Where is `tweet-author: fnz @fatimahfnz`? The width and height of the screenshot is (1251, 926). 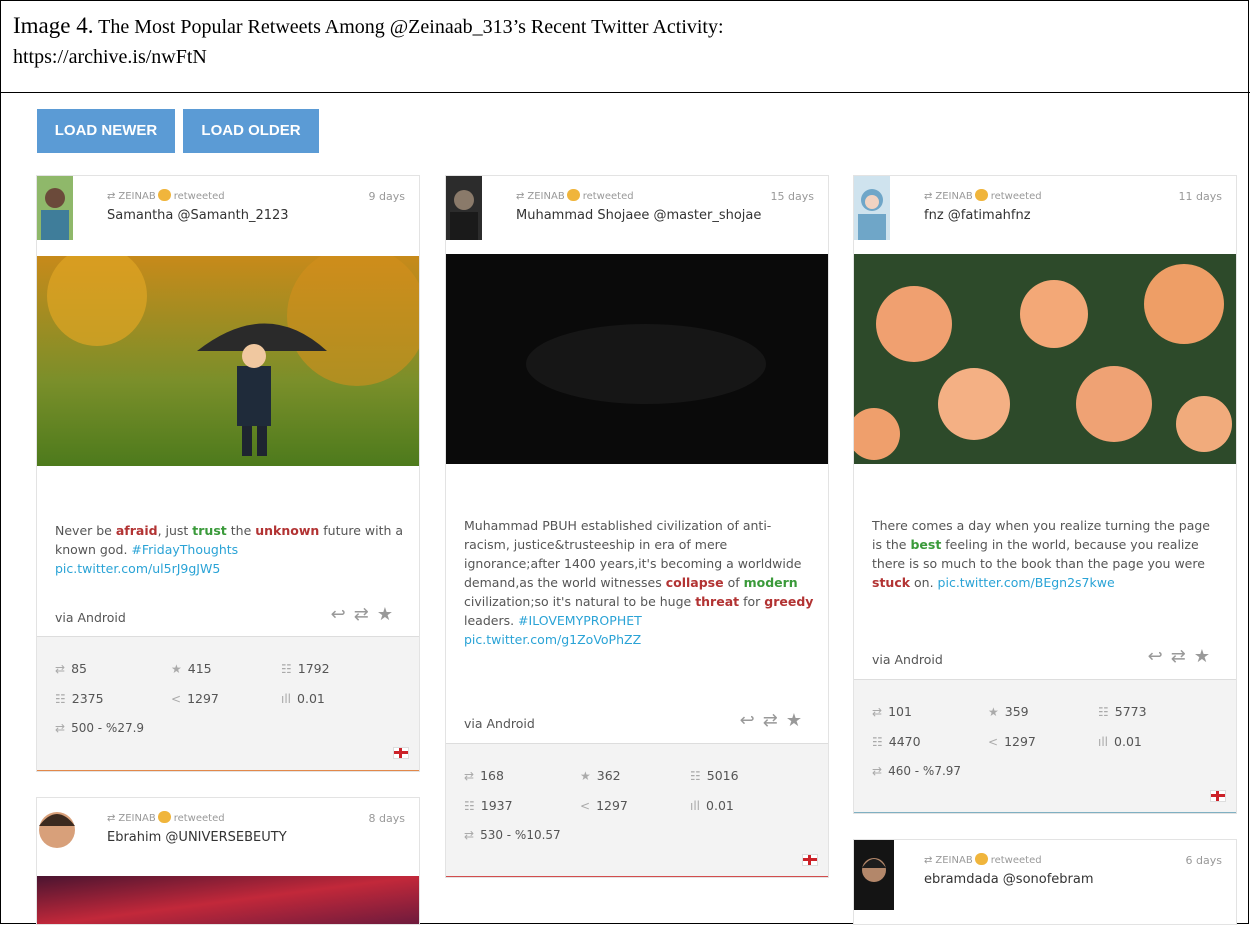
tweet-author: fnz @fatimahfnz is located at coordinates (977, 215).